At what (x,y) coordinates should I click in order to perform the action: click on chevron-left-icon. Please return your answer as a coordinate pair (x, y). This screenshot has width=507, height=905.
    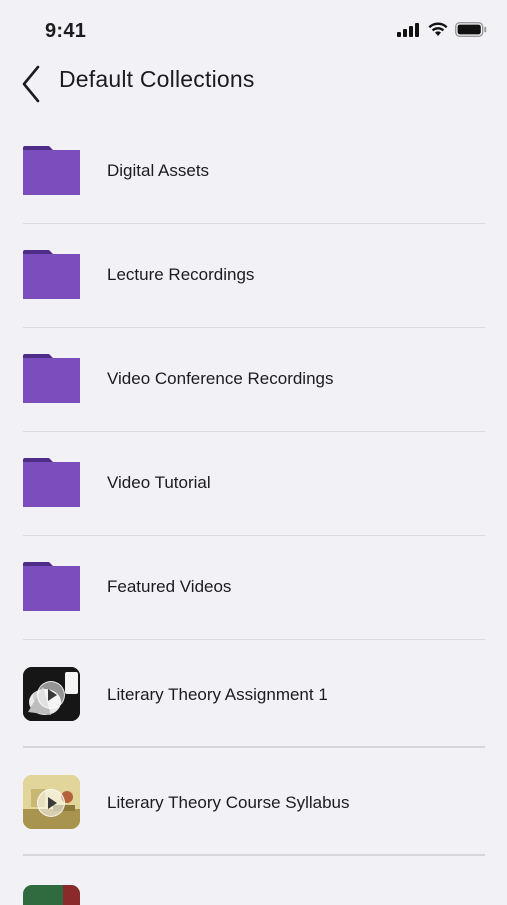
    Looking at the image, I should click on (31, 84).